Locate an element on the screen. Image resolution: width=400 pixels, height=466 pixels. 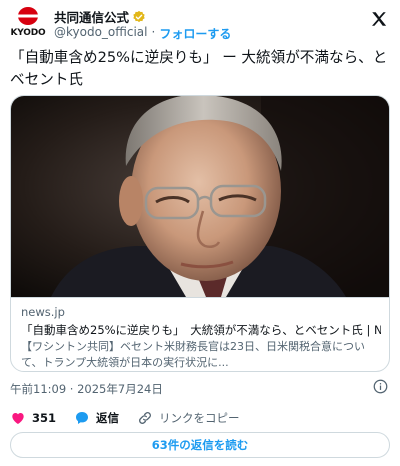
copy-link-label: リンクをコピー is located at coordinates (199, 418).